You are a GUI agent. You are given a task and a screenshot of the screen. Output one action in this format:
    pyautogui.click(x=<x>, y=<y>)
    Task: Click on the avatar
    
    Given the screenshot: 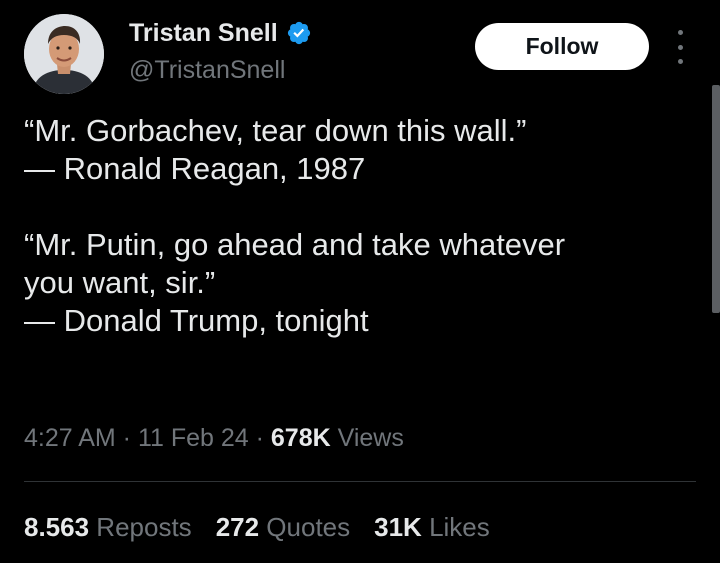 What is the action you would take?
    pyautogui.click(x=64, y=54)
    